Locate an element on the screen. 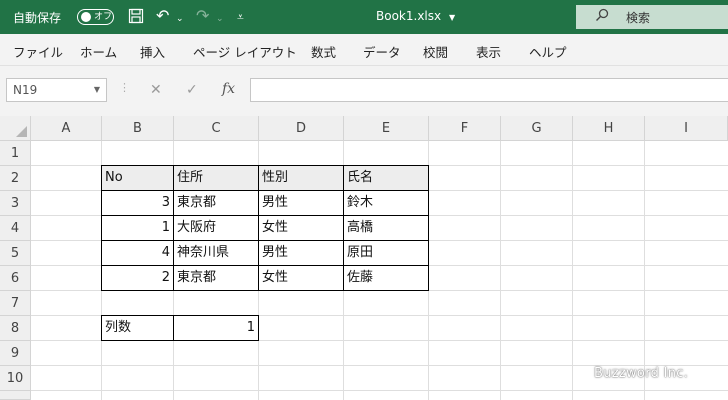 The height and width of the screenshot is (400, 728). column-header-e: E is located at coordinates (386, 128).